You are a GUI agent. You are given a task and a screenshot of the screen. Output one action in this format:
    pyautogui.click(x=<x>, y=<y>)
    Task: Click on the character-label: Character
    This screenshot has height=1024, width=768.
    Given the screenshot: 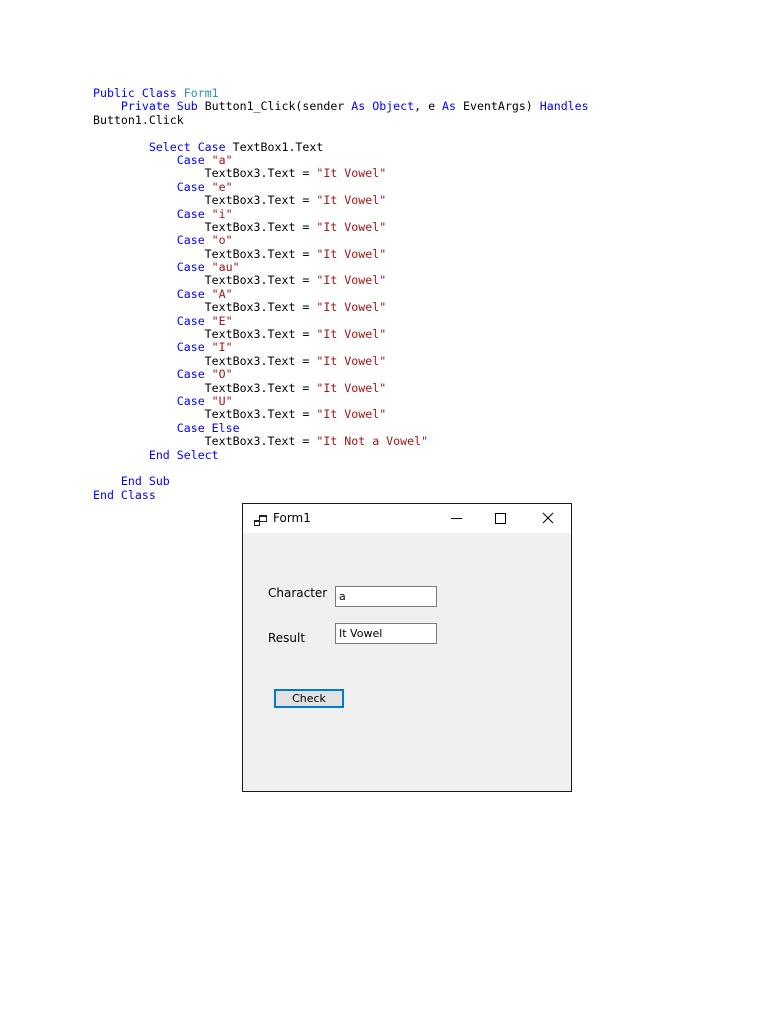 What is the action you would take?
    pyautogui.click(x=298, y=593)
    